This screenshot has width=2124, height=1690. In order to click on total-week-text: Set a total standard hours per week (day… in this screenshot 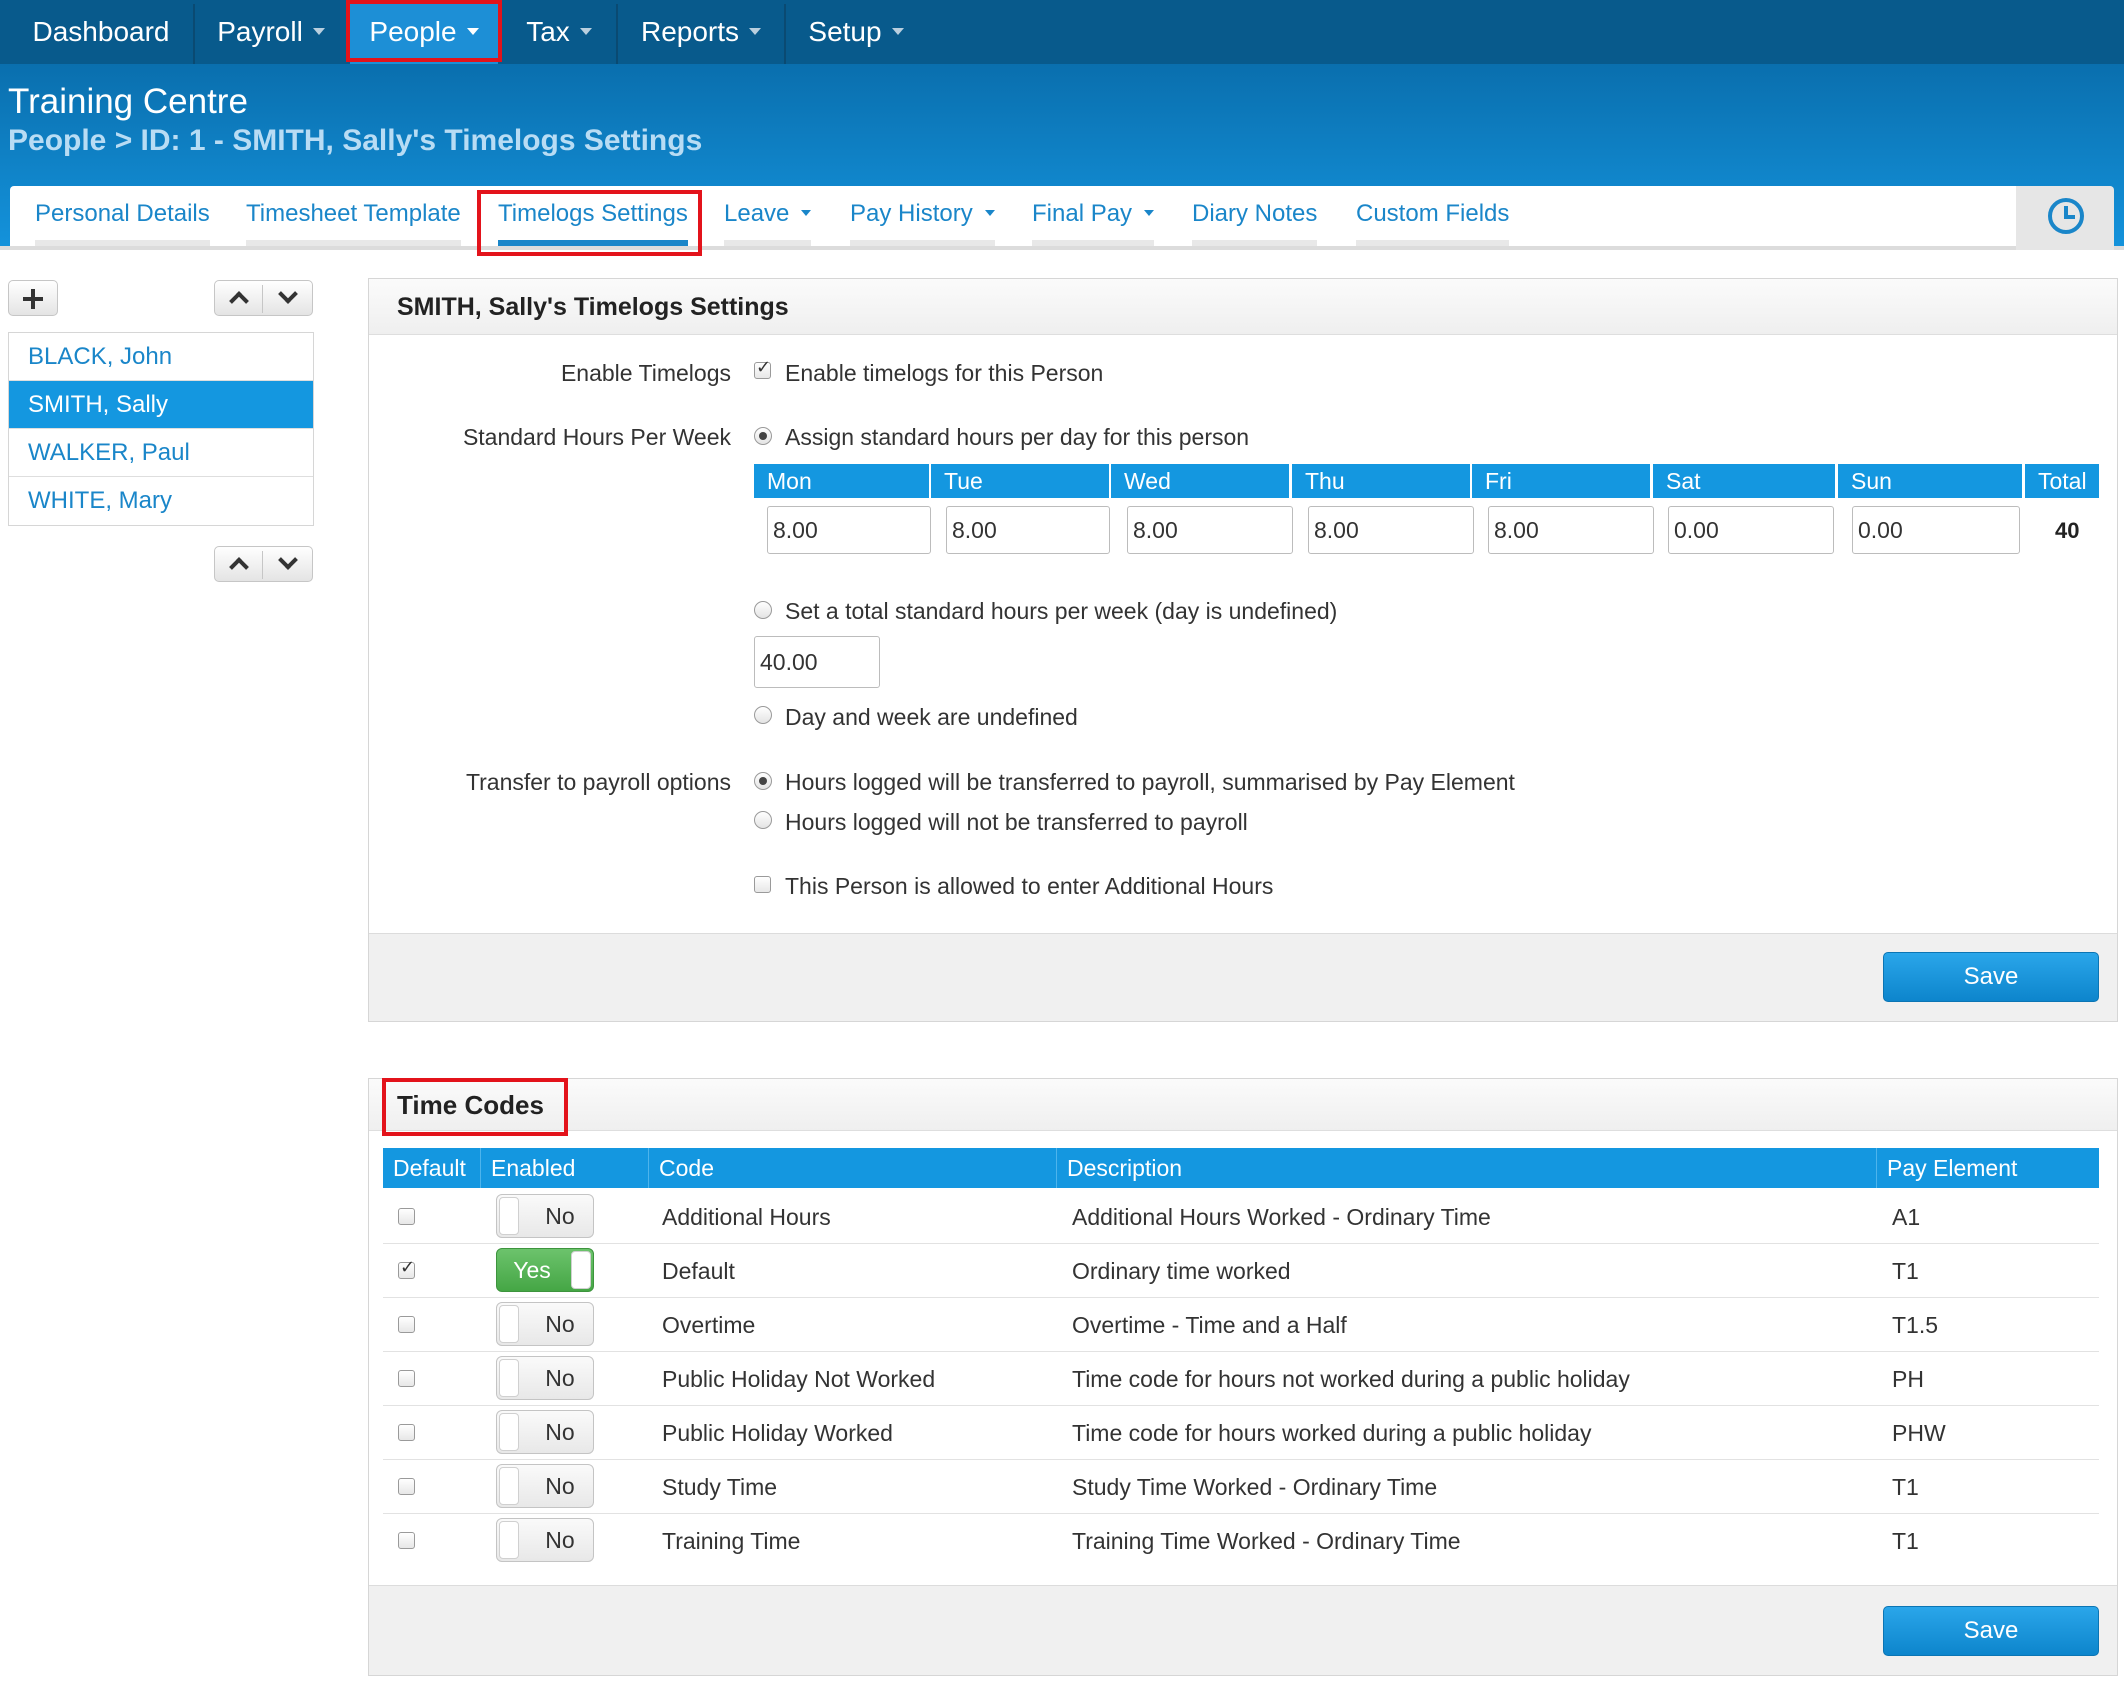, I will do `click(1061, 611)`.